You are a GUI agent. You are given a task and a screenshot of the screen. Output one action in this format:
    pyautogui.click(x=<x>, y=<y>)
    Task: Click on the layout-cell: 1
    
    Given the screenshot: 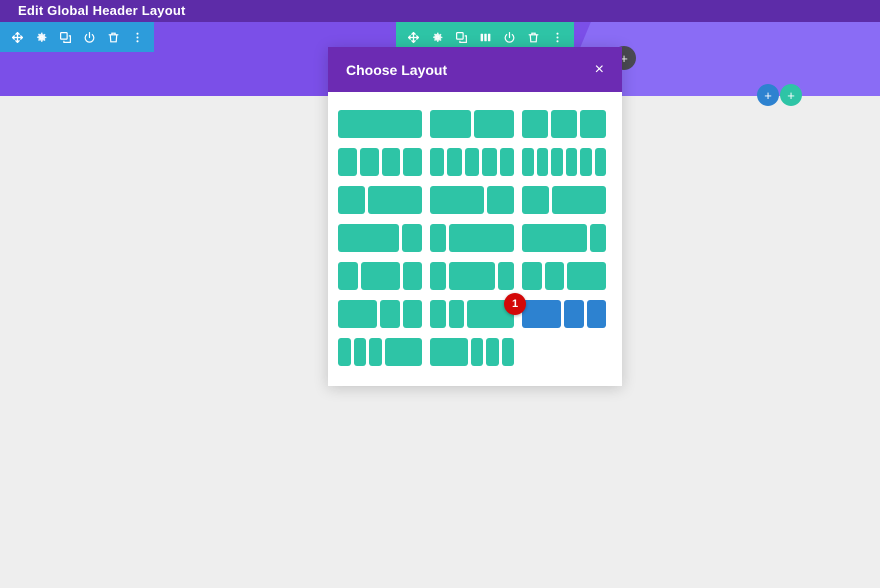 What is the action you would take?
    pyautogui.click(x=555, y=310)
    